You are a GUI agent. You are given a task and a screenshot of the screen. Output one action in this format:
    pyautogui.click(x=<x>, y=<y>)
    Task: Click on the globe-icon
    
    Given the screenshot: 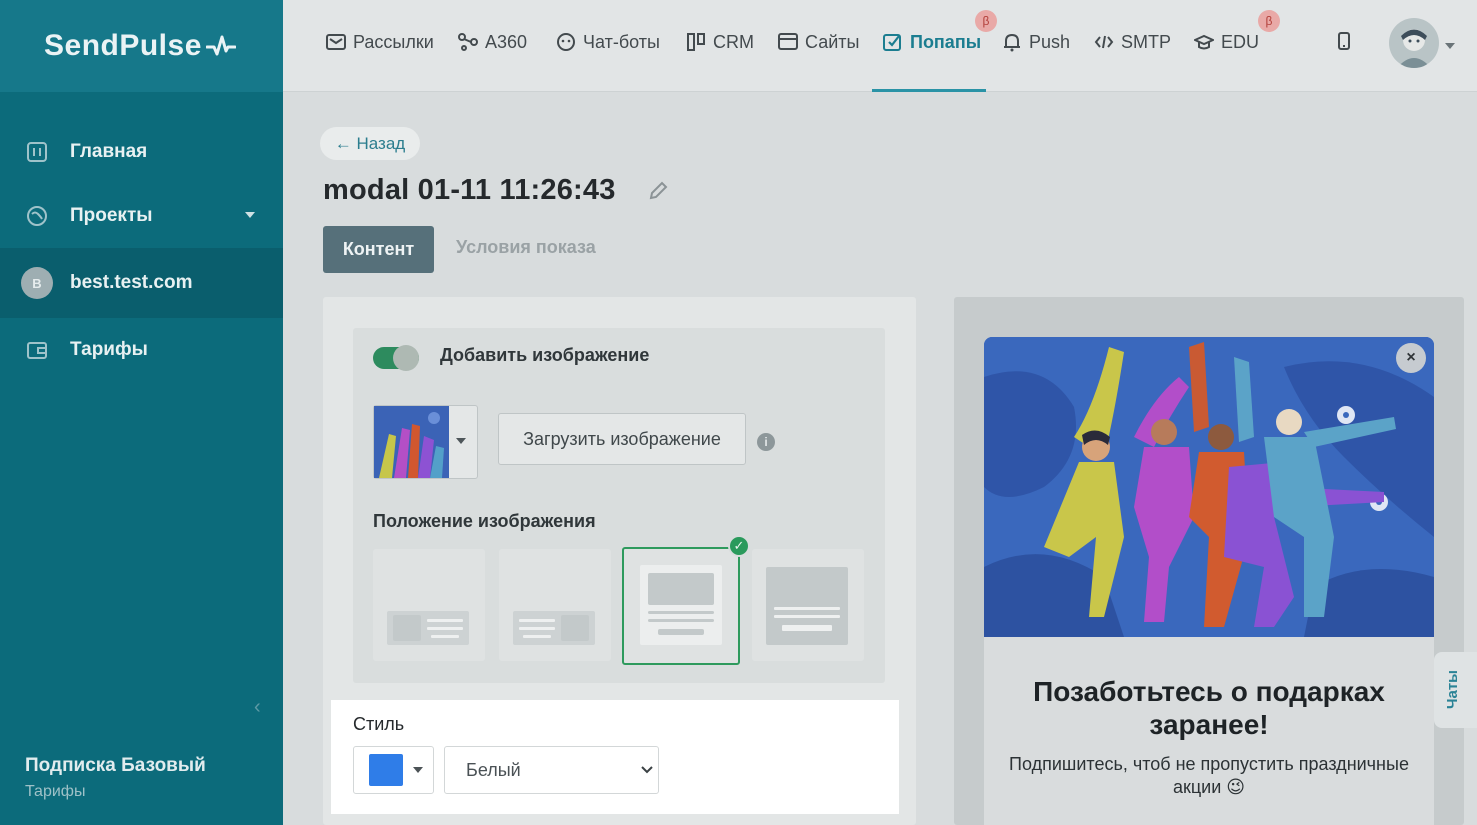 What is the action you would take?
    pyautogui.click(x=37, y=216)
    